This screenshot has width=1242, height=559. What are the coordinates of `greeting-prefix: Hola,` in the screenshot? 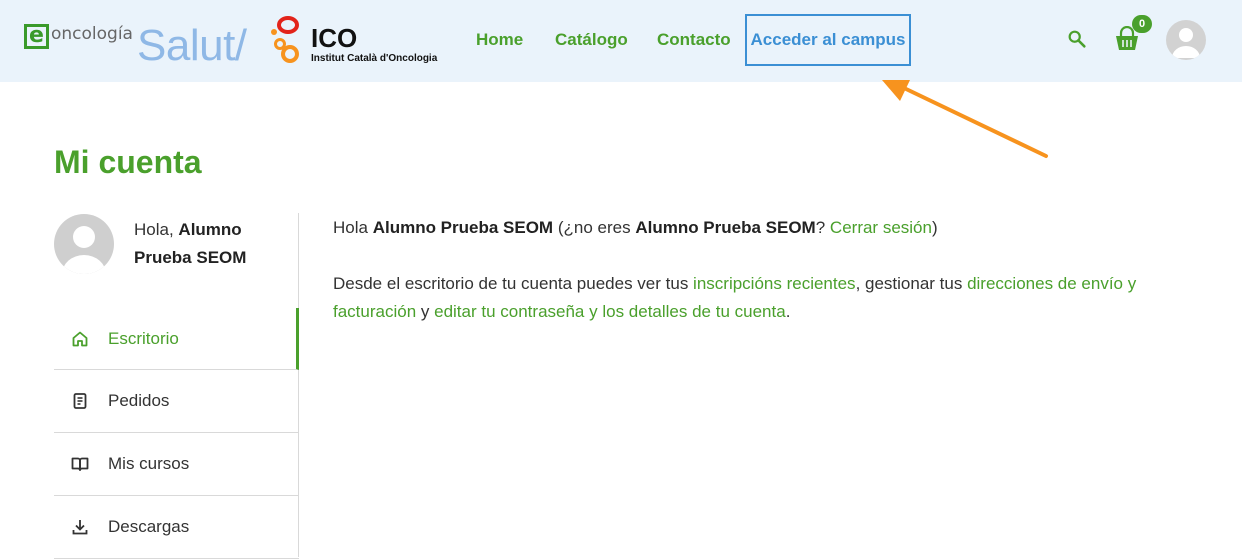 It's located at (156, 229).